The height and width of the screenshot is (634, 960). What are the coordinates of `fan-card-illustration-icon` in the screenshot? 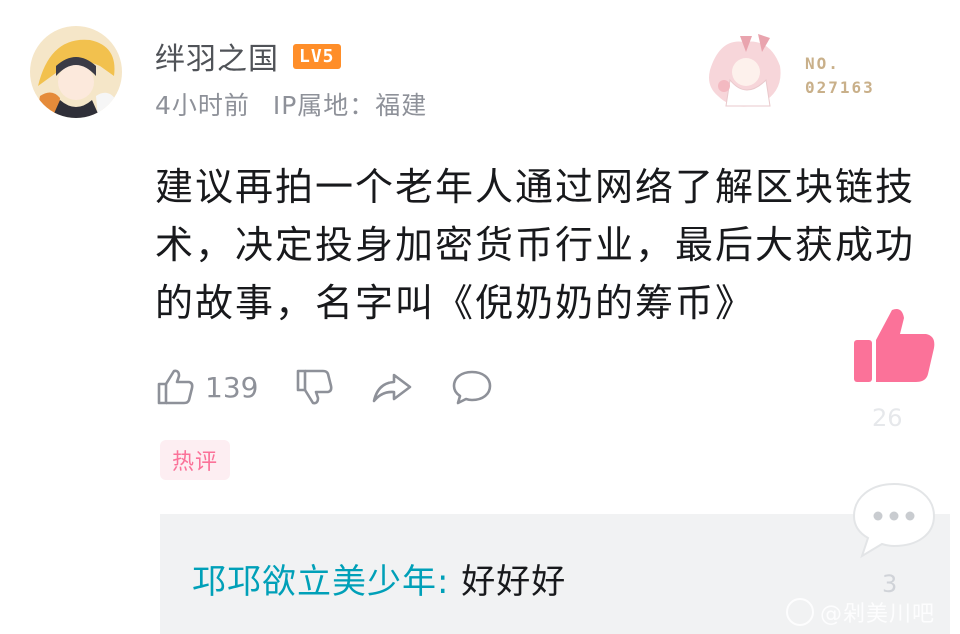 It's located at (745, 70).